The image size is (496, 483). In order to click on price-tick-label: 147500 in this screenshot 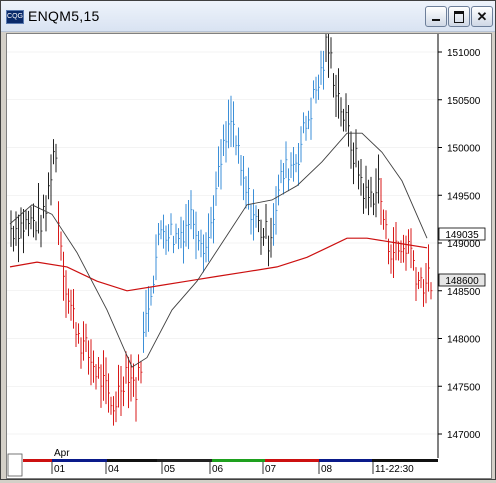, I will do `click(464, 387)`.